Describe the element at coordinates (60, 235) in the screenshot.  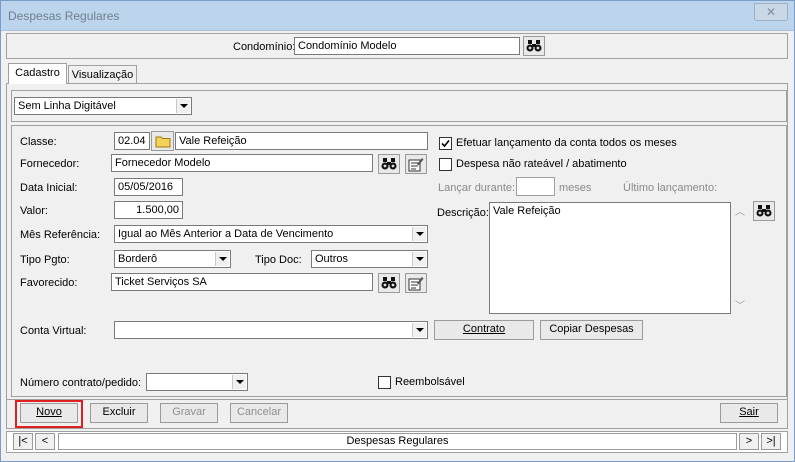
I see `mes-referencia-label: Mês Referência:` at that location.